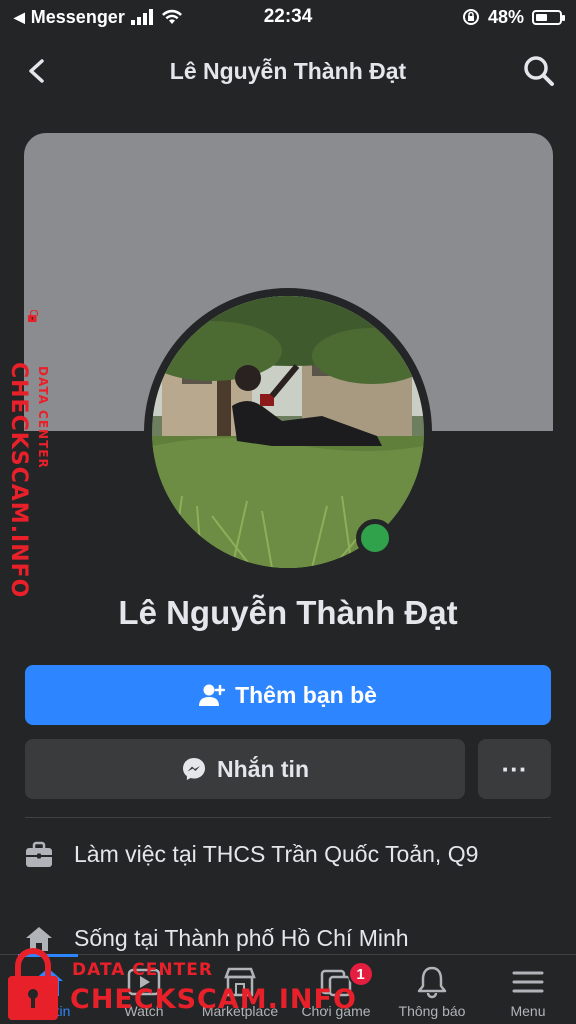 This screenshot has width=576, height=1024. Describe the element at coordinates (263, 768) in the screenshot. I see `message-label: Nhắn tin` at that location.